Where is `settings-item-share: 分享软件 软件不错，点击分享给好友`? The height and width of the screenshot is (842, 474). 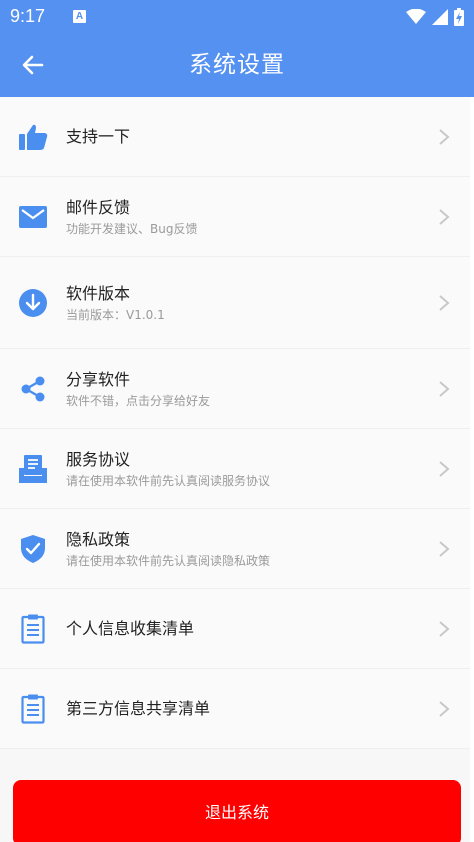 settings-item-share: 分享软件 软件不错，点击分享给好友 is located at coordinates (235, 389).